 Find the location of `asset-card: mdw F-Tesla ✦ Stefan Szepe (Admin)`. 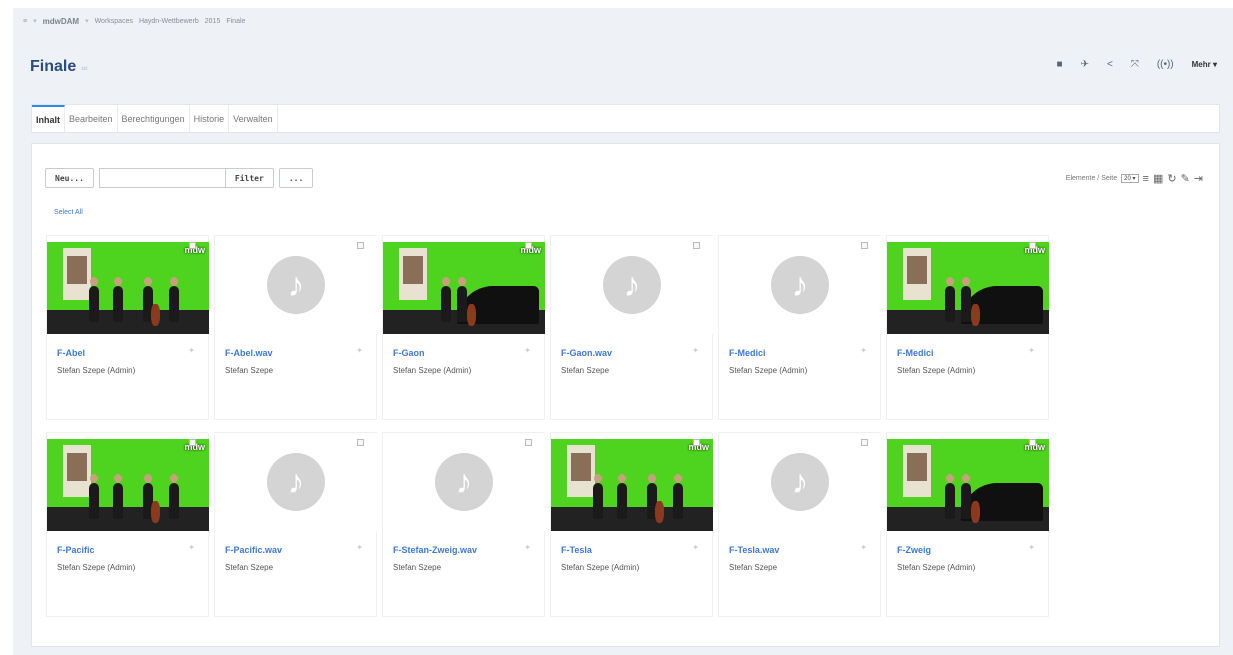

asset-card: mdw F-Tesla ✦ Stefan Szepe (Admin) is located at coordinates (631, 524).